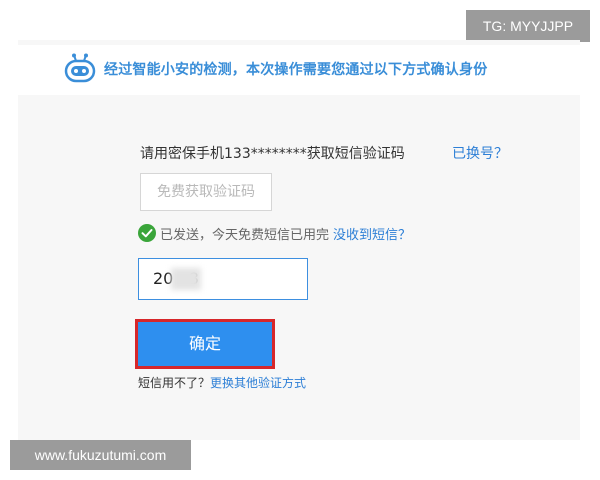 The width and height of the screenshot is (600, 480). I want to click on redaction-blur, so click(186, 279).